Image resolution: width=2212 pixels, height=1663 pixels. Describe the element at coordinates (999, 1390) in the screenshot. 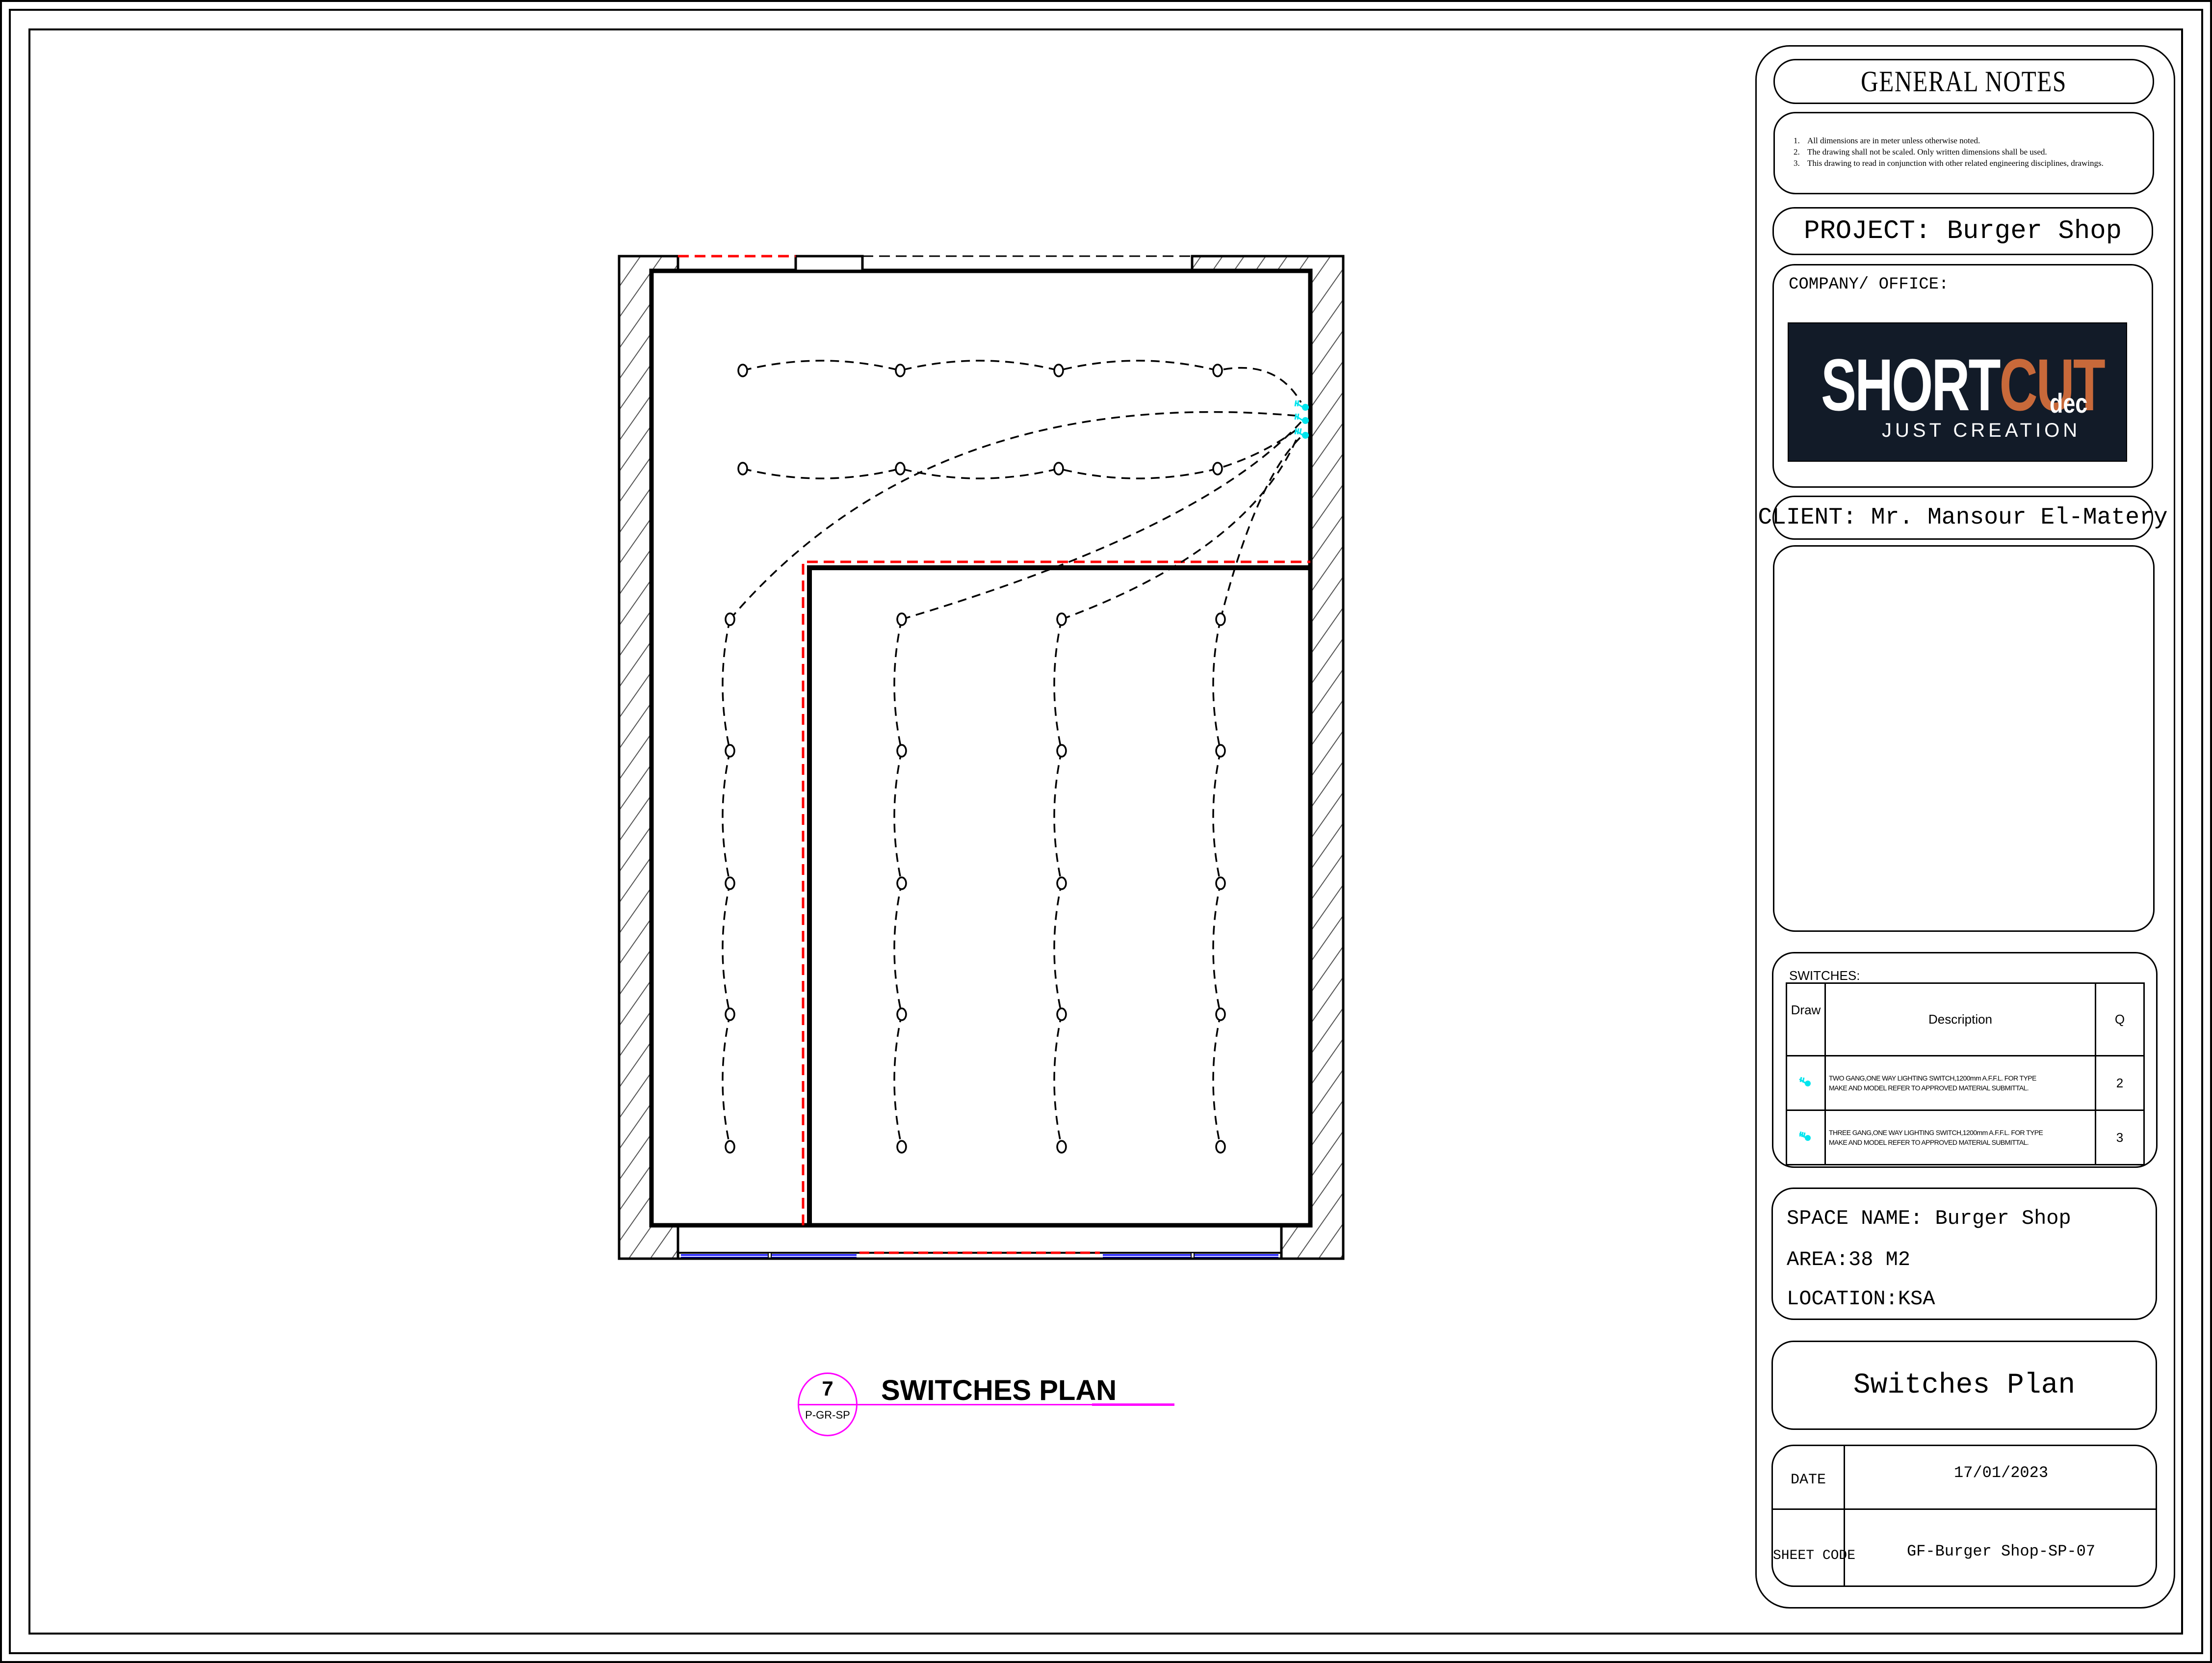

I see `drawing-title: SWITCHES PLAN` at that location.